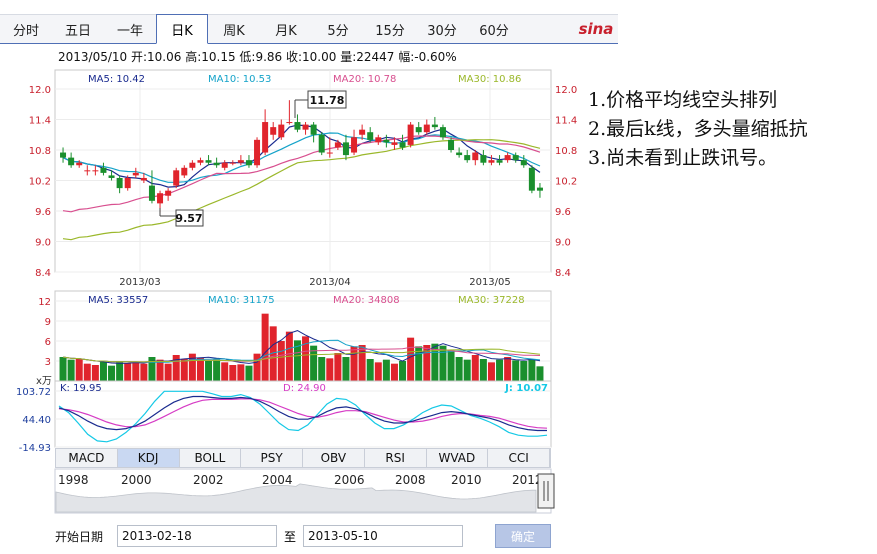 This screenshot has width=877, height=554. I want to click on volume-ma-label: MA30: 37228, so click(491, 300).